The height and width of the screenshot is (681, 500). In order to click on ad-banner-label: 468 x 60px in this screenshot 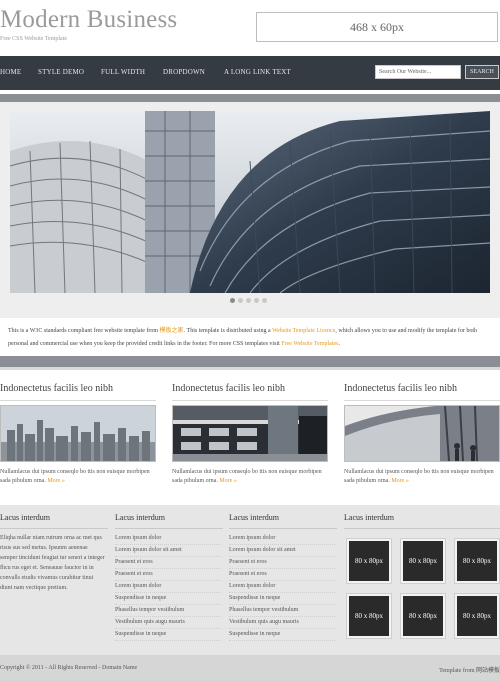, I will do `click(377, 26)`.